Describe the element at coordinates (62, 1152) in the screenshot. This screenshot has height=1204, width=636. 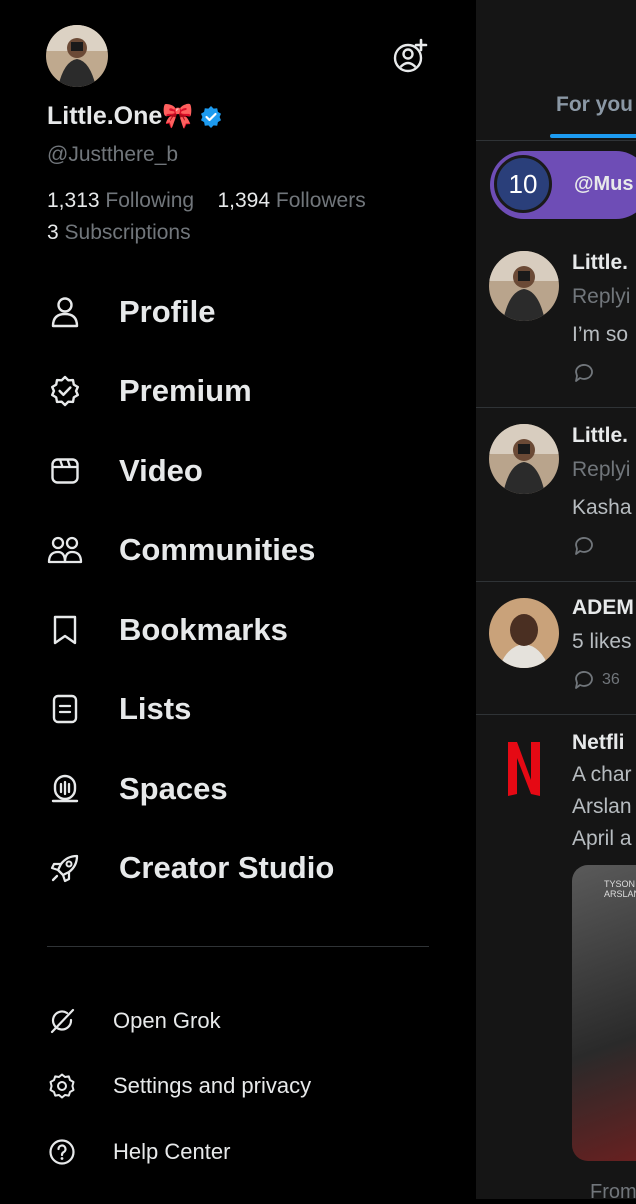
I see `help-icon` at that location.